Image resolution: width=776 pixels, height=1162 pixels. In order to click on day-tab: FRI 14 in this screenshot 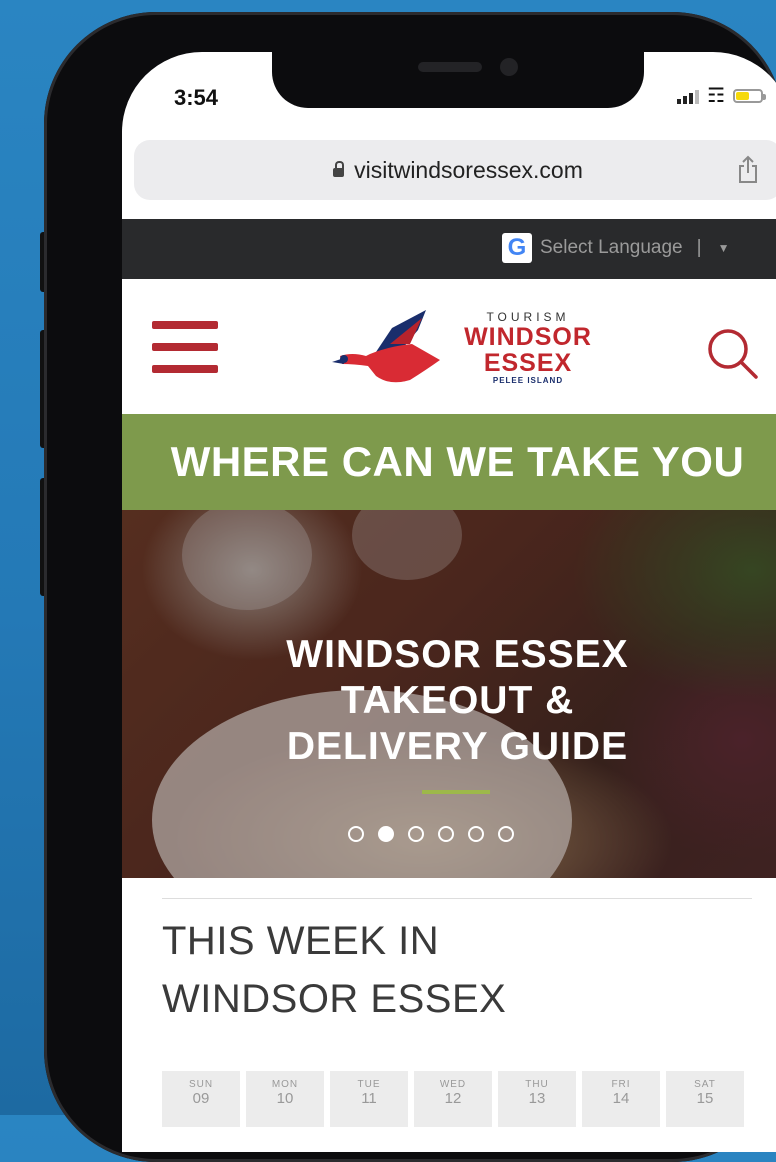, I will do `click(621, 1099)`.